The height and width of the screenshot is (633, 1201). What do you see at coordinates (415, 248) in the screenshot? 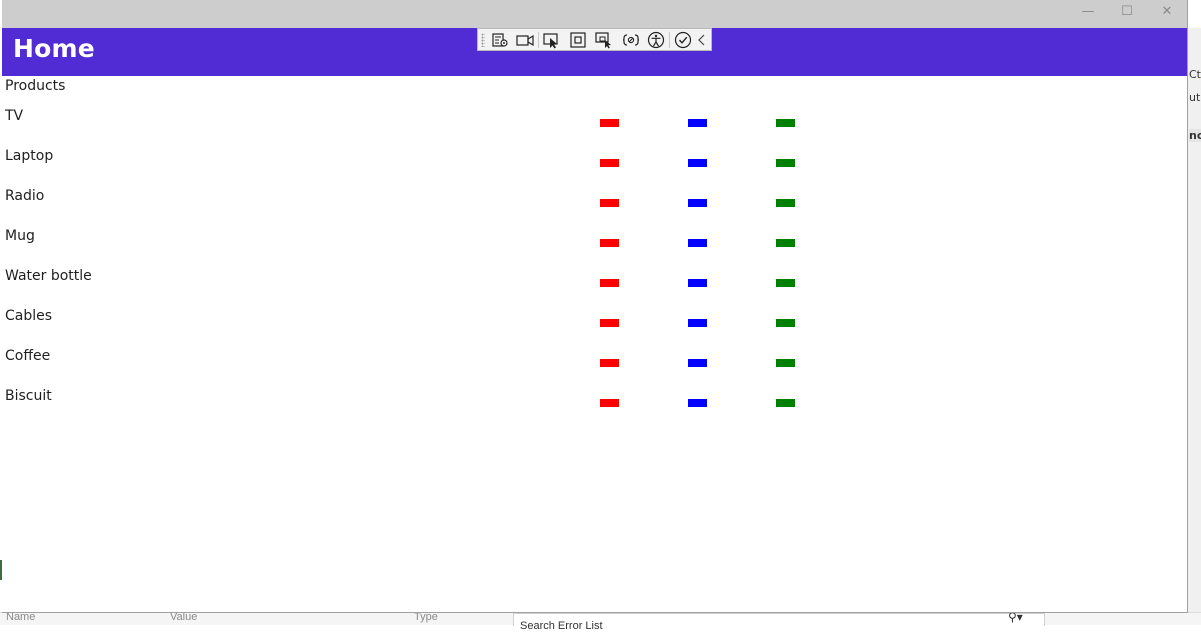
I see `list-item: Mug` at bounding box center [415, 248].